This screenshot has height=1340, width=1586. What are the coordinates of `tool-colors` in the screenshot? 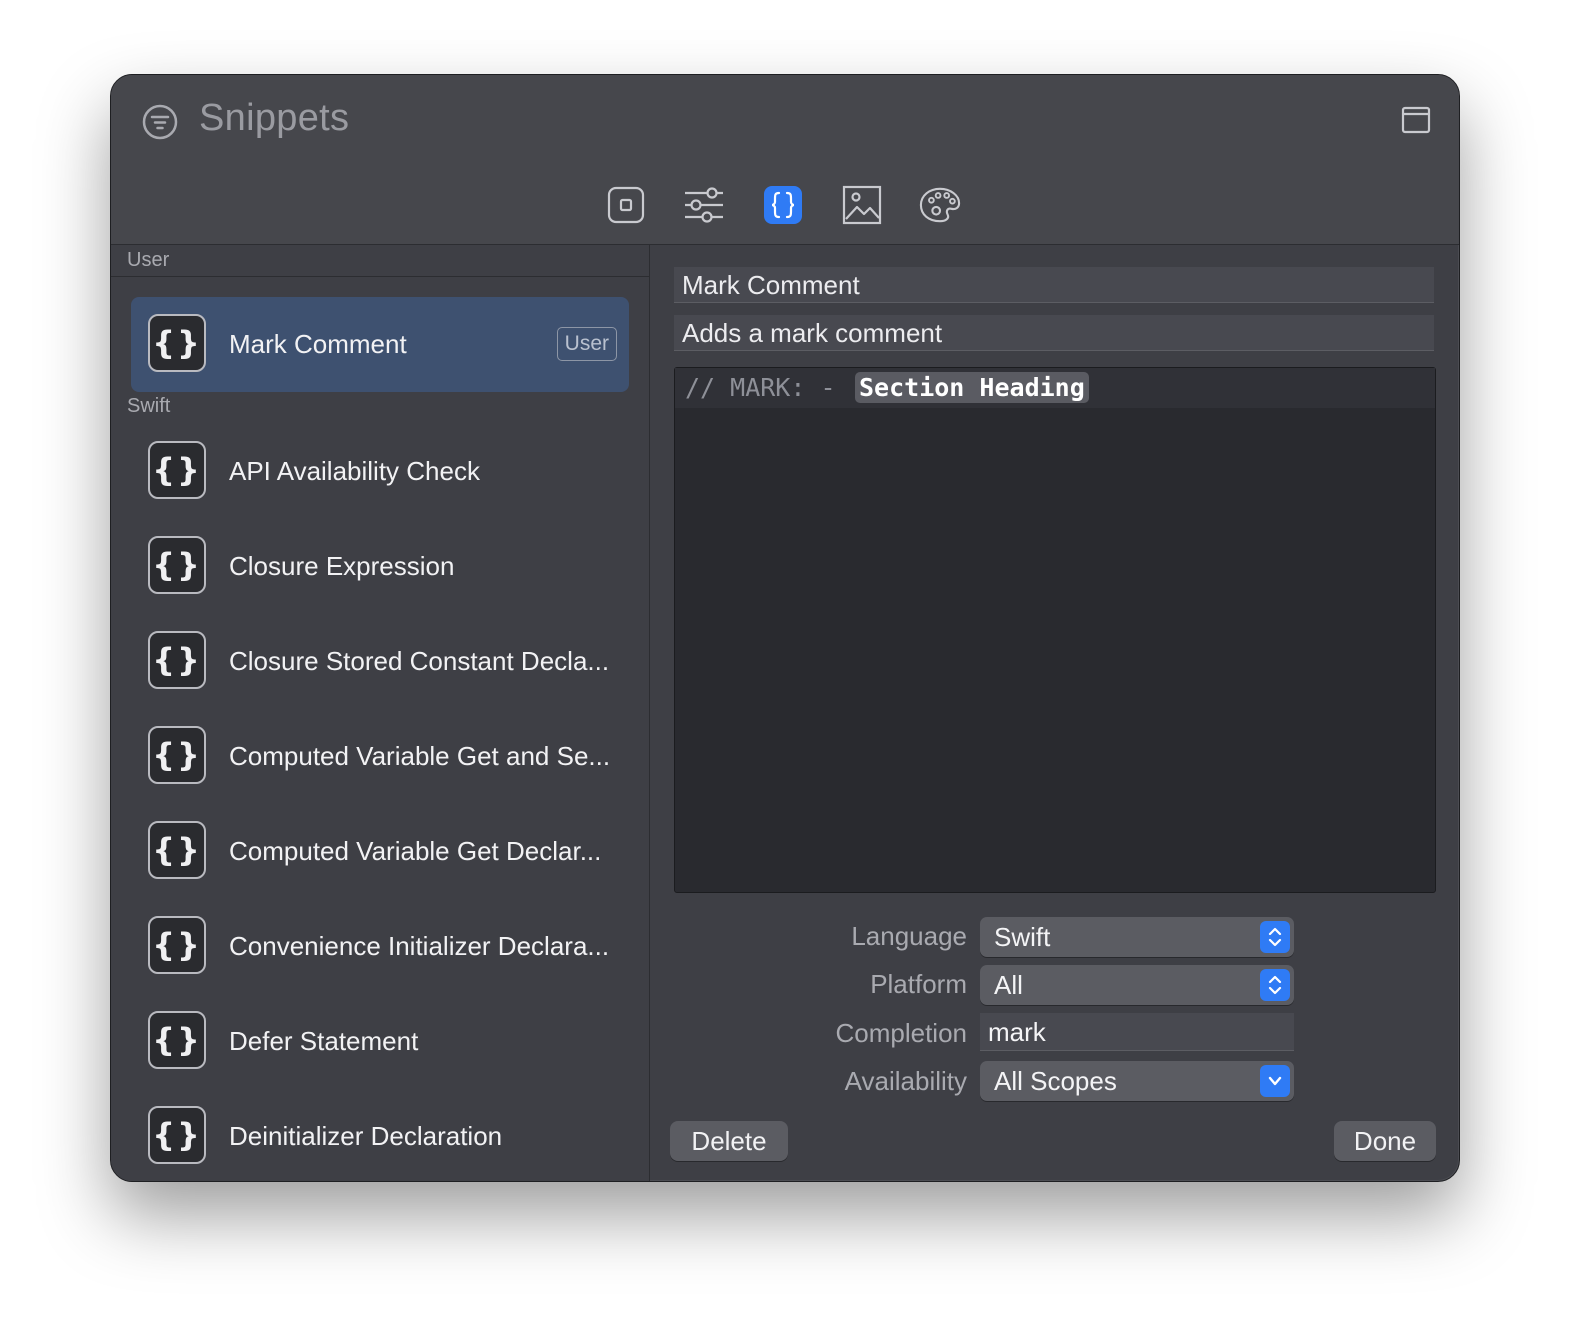 It's located at (940, 205).